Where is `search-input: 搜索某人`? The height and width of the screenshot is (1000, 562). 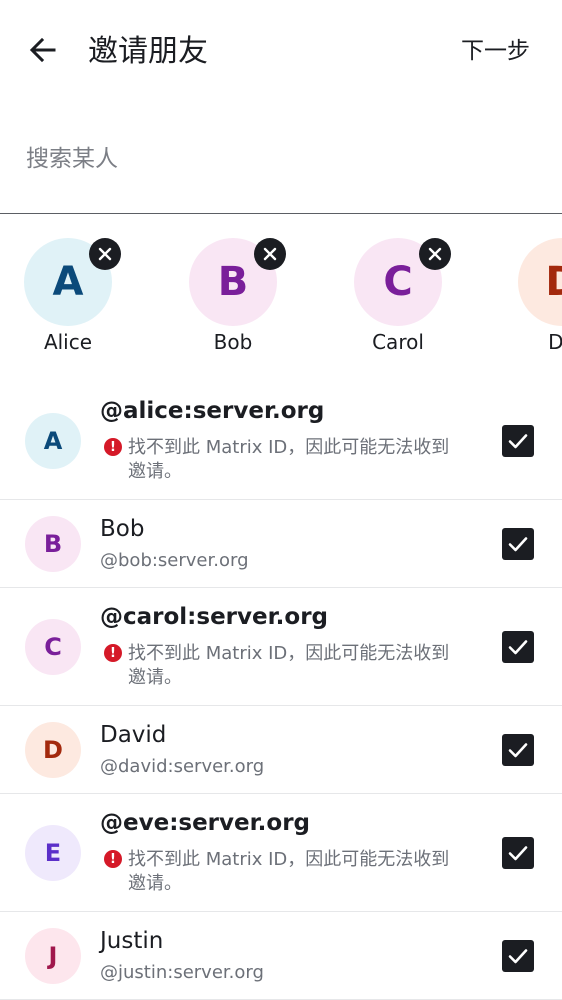 search-input: 搜索某人 is located at coordinates (72, 159).